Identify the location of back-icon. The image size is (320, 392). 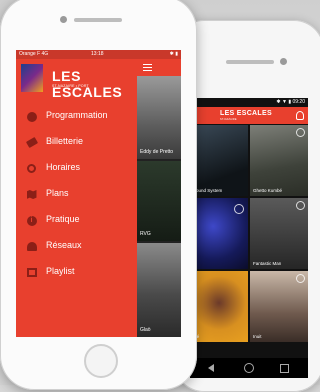
(211, 368).